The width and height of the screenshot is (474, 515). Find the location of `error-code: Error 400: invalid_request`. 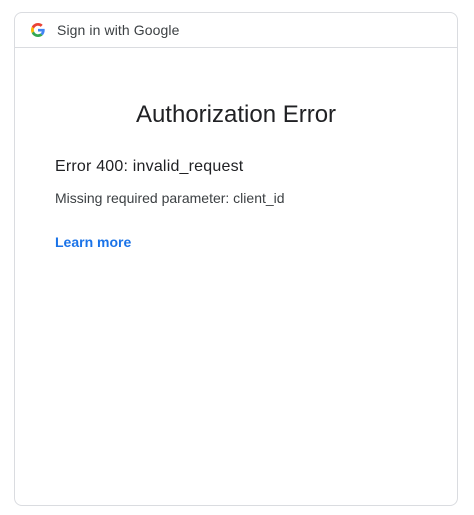

error-code: Error 400: invalid_request is located at coordinates (149, 166).